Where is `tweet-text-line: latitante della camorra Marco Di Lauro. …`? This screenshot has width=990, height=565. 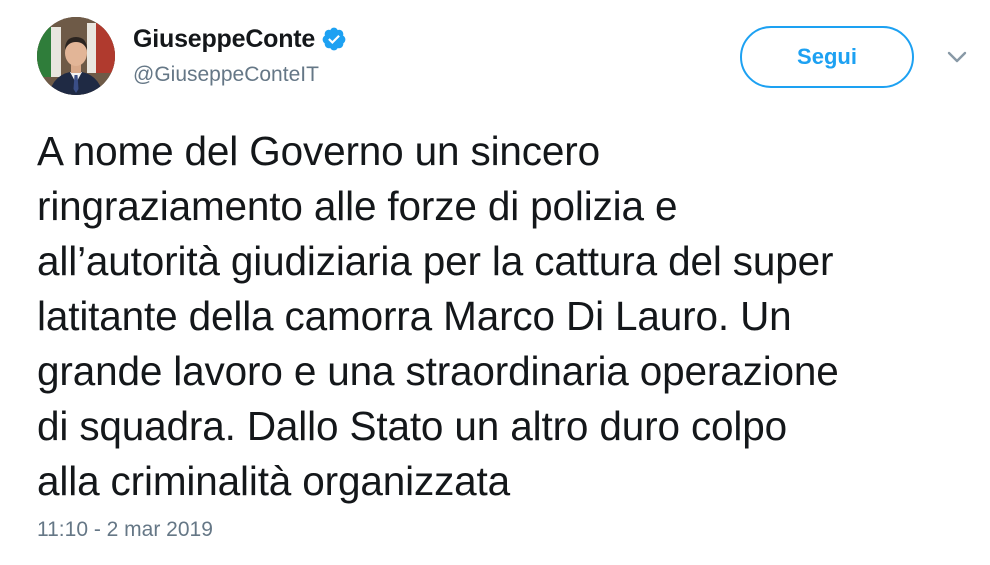
tweet-text-line: latitante della camorra Marco Di Lauro. … is located at coordinates (414, 316).